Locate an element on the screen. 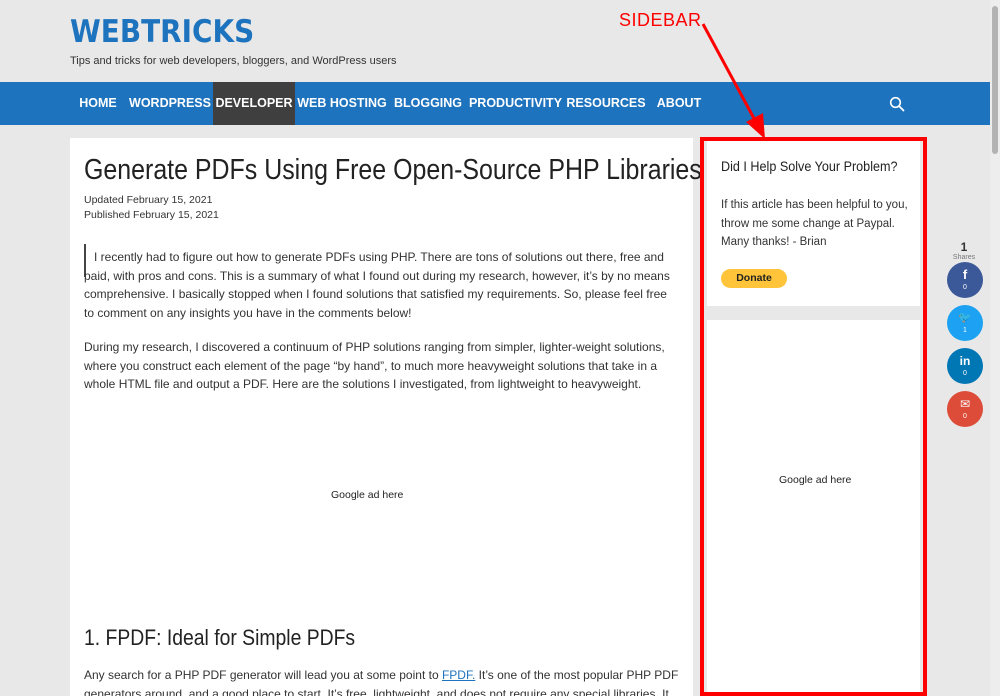 Image resolution: width=1000 pixels, height=696 pixels. nav-item-resources: RESOURCES is located at coordinates (606, 103).